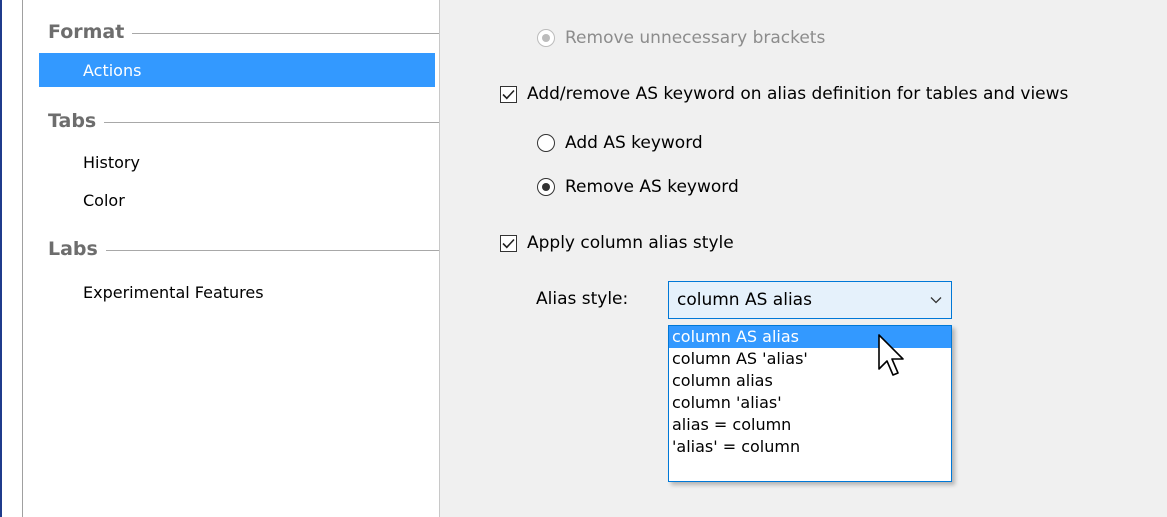 The image size is (1167, 517). I want to click on sidebar-item-label: Experimental Features, so click(173, 292).